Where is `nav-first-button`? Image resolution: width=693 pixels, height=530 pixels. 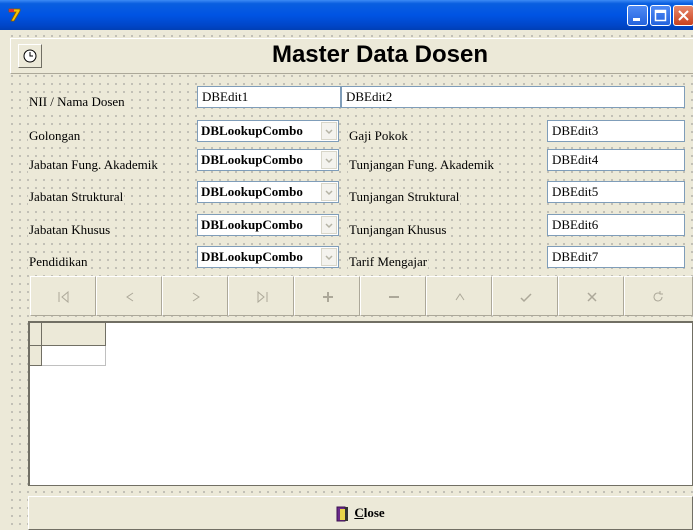 nav-first-button is located at coordinates (63, 296).